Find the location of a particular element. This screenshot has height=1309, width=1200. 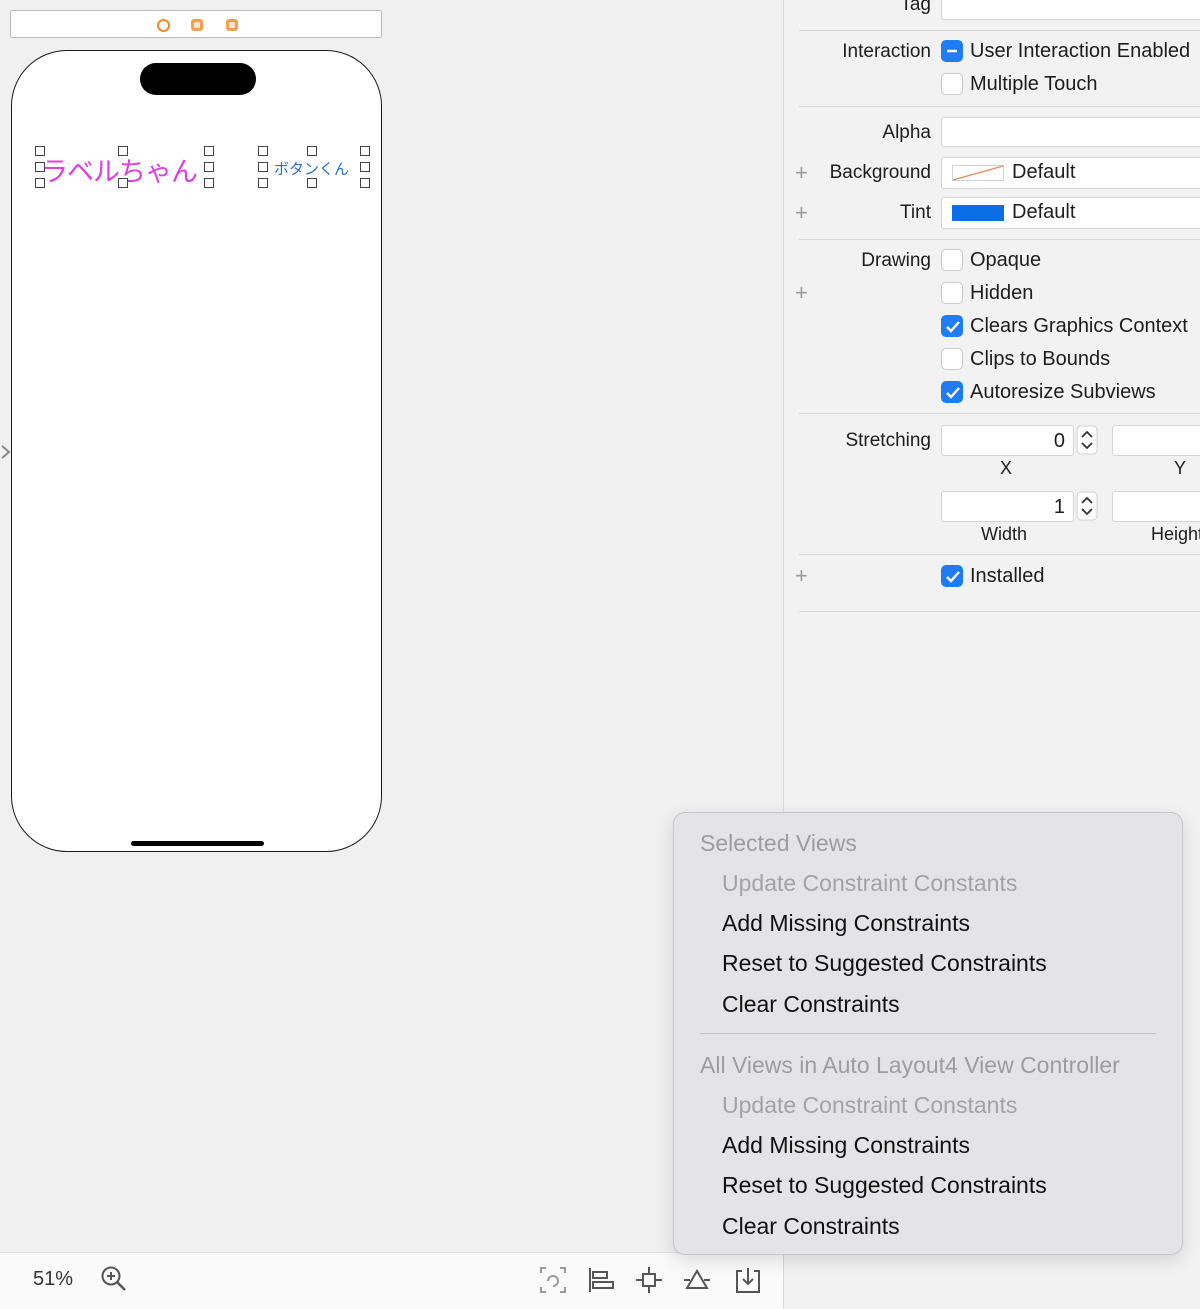

background-value: Default is located at coordinates (1044, 172).